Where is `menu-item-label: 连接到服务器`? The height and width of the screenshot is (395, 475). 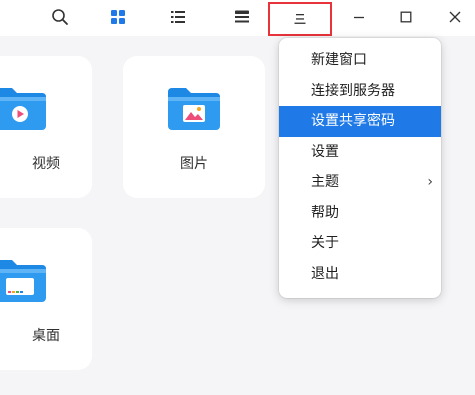
menu-item-label: 连接到服务器 is located at coordinates (353, 90).